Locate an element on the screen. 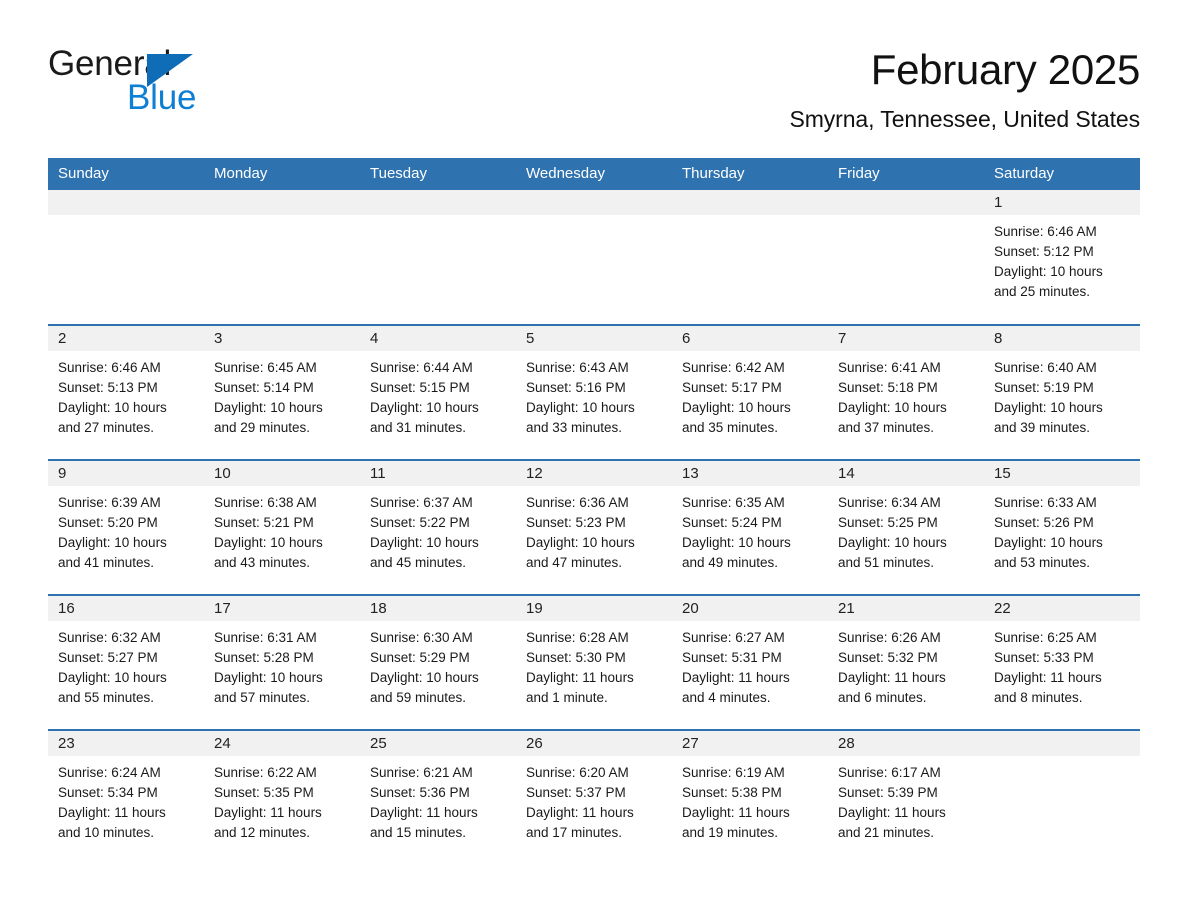 The height and width of the screenshot is (918, 1188). sunrise-text: Sunrise: 6:44 AM is located at coordinates (421, 367).